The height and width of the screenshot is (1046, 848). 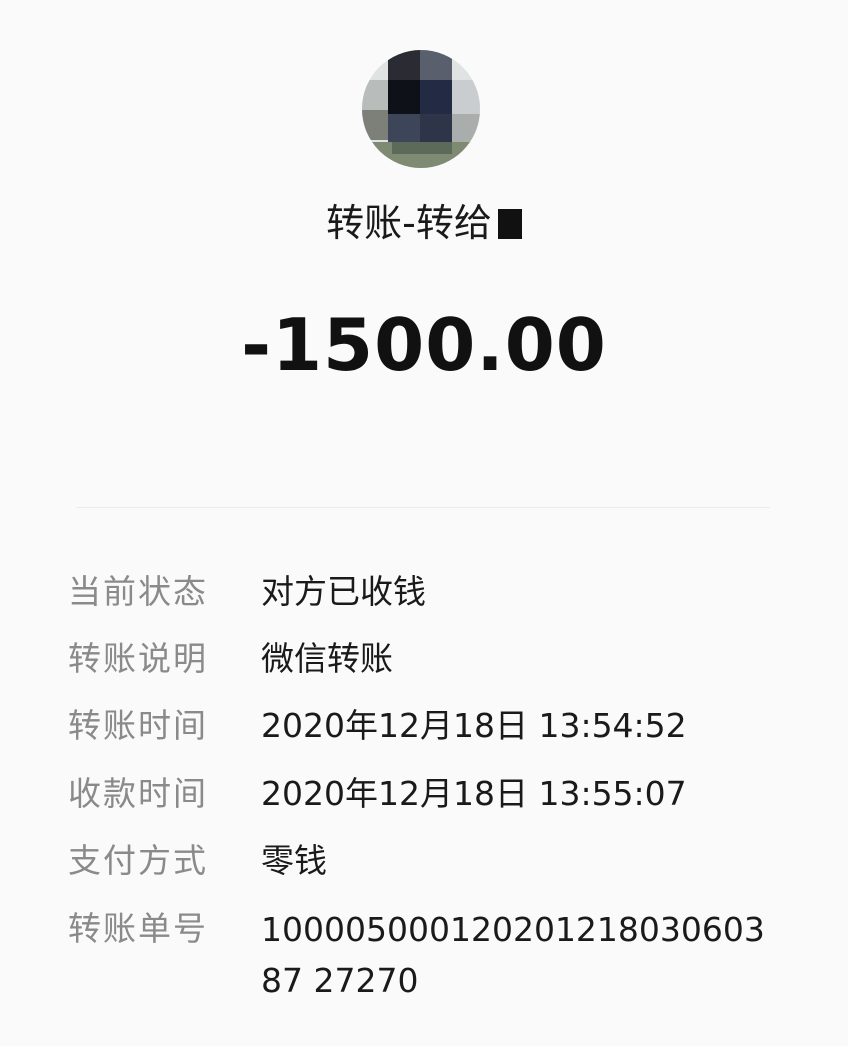 What do you see at coordinates (474, 725) in the screenshot?
I see `detail-value: 2020年12月18日 13:54:52` at bounding box center [474, 725].